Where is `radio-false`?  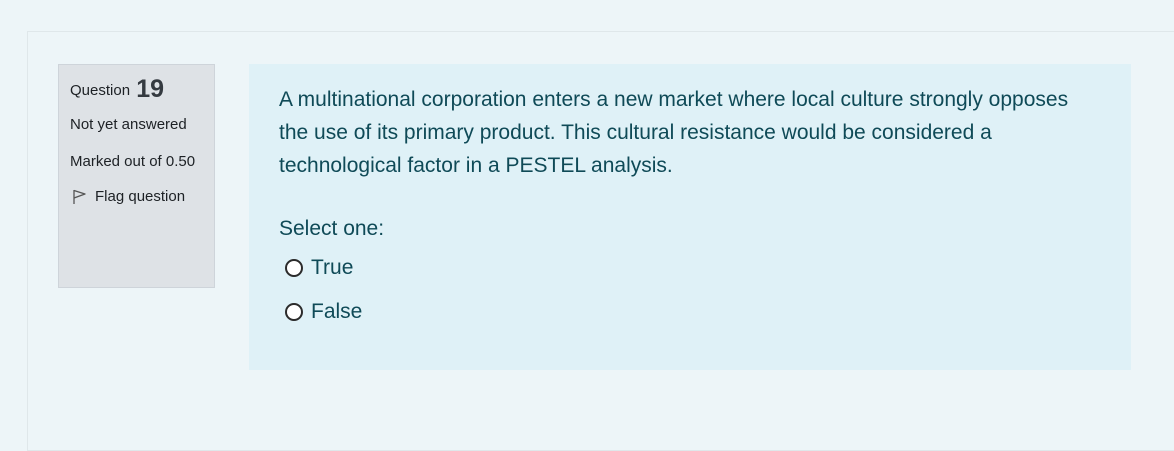
radio-false is located at coordinates (294, 312).